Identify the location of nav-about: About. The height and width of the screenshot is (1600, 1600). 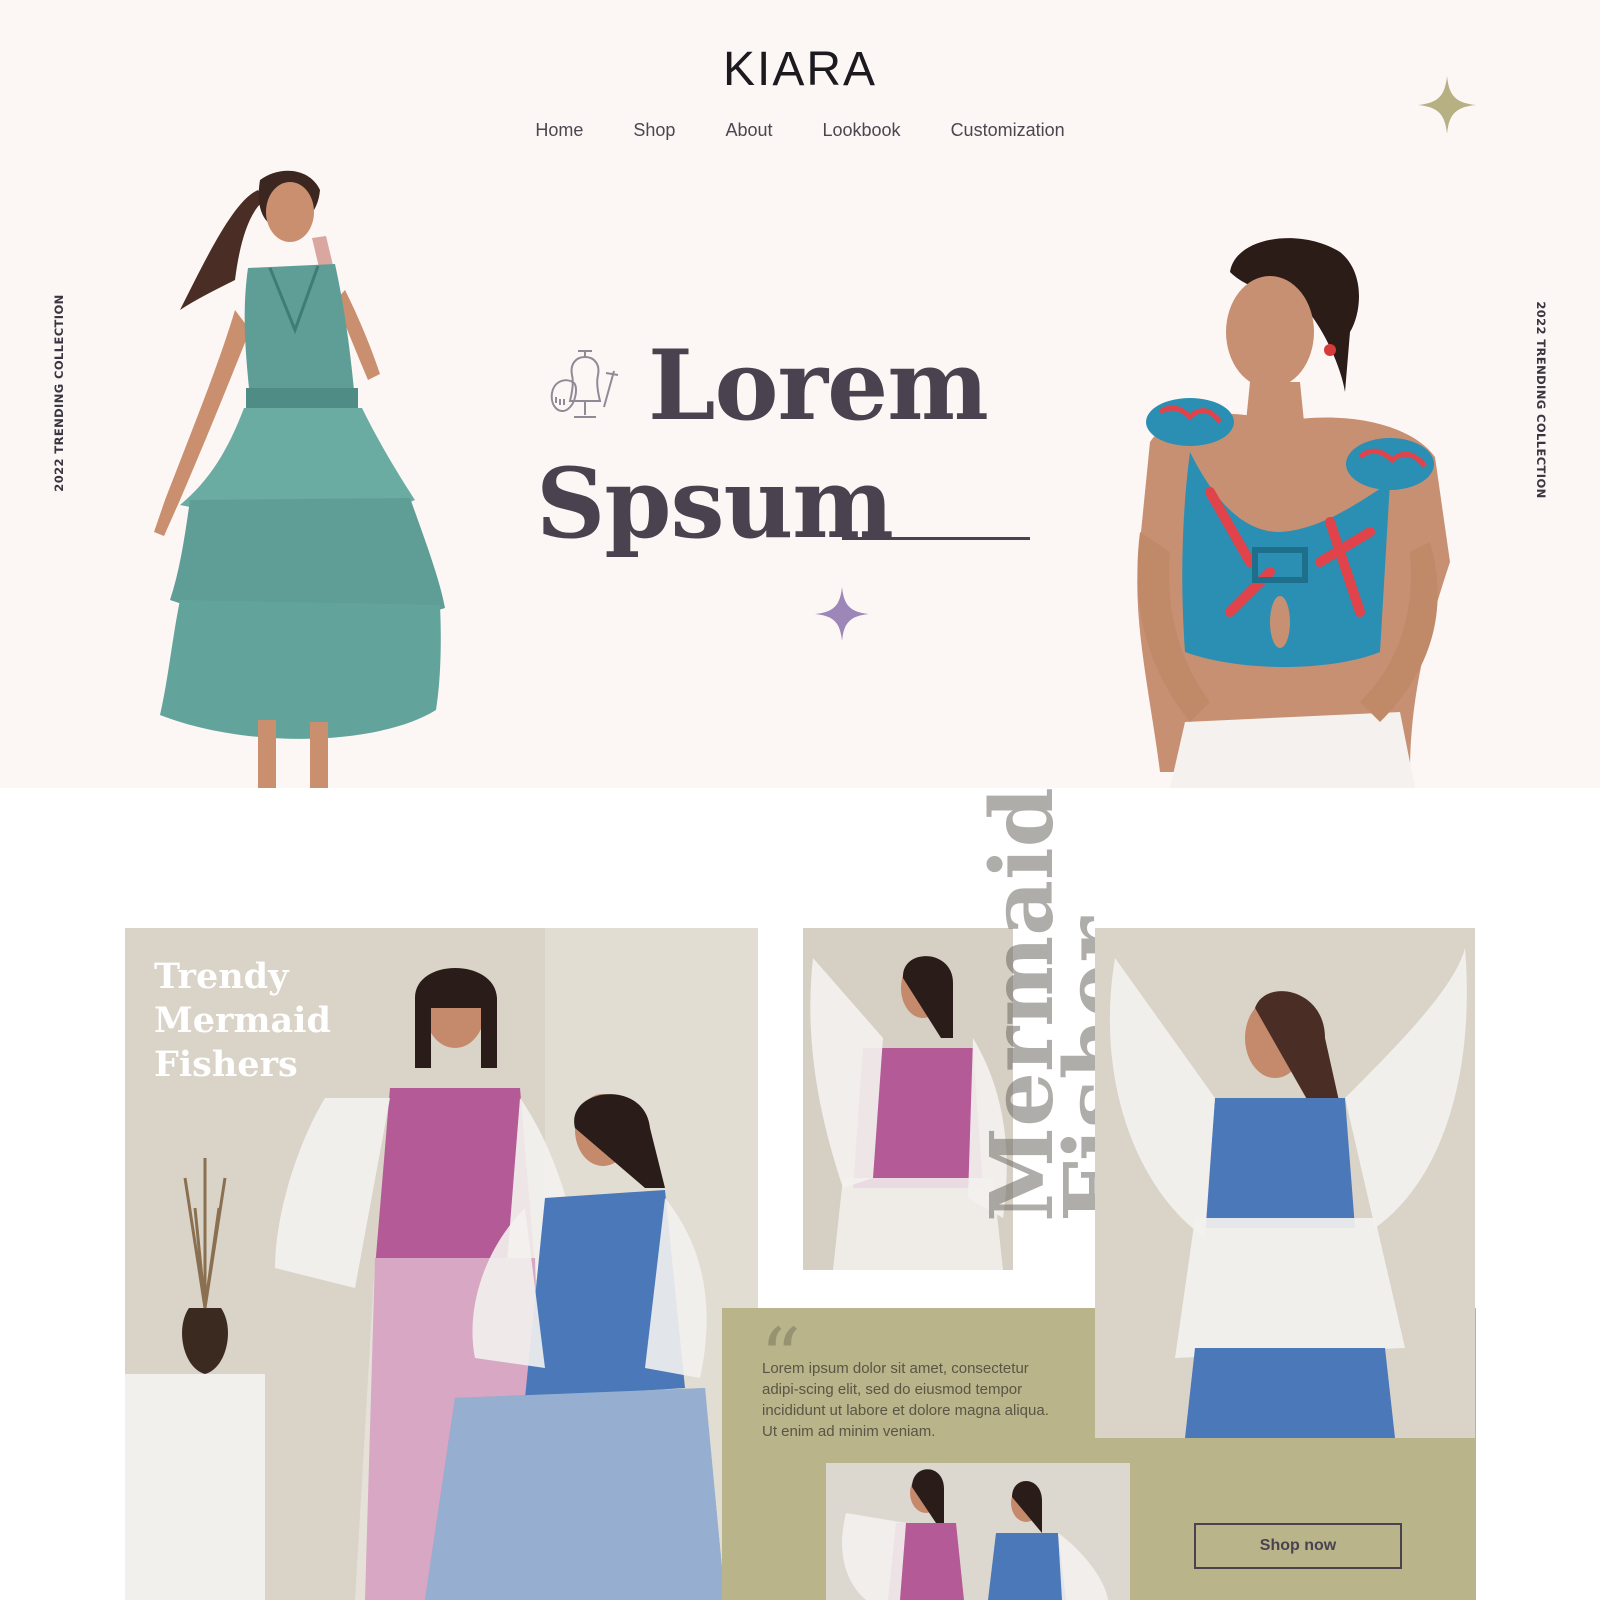
(748, 130).